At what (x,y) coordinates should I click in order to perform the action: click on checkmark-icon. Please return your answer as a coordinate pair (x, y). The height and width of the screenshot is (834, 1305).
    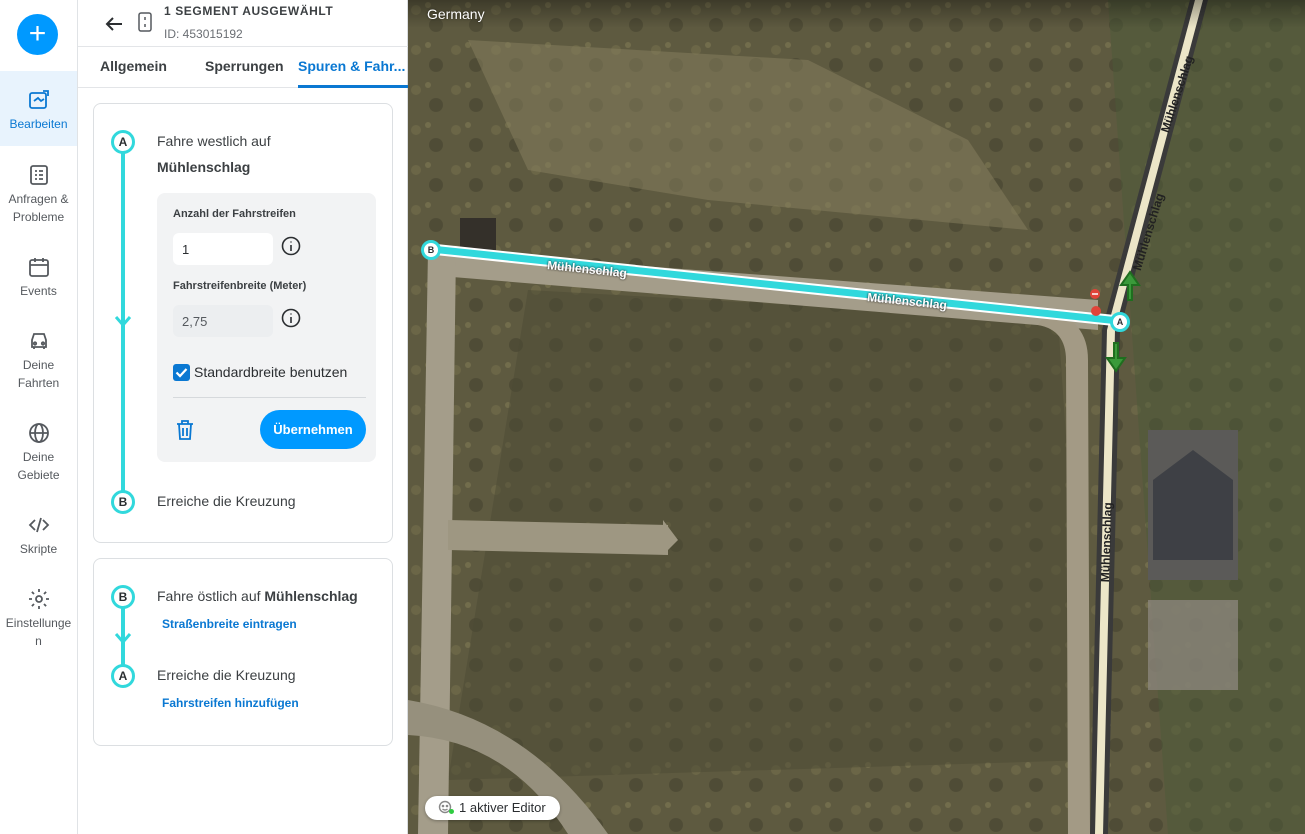
    Looking at the image, I should click on (181, 373).